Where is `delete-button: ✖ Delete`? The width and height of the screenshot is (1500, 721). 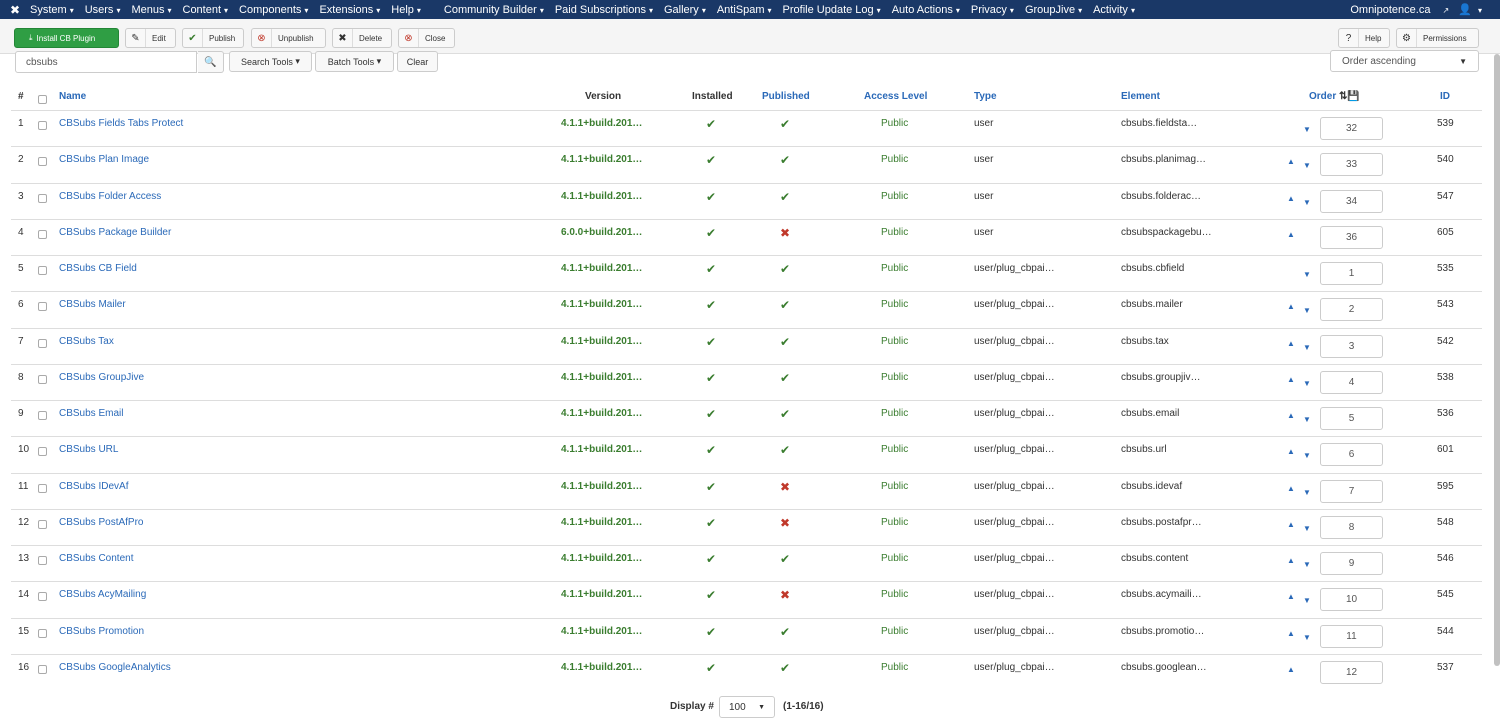
delete-button: ✖ Delete is located at coordinates (362, 38).